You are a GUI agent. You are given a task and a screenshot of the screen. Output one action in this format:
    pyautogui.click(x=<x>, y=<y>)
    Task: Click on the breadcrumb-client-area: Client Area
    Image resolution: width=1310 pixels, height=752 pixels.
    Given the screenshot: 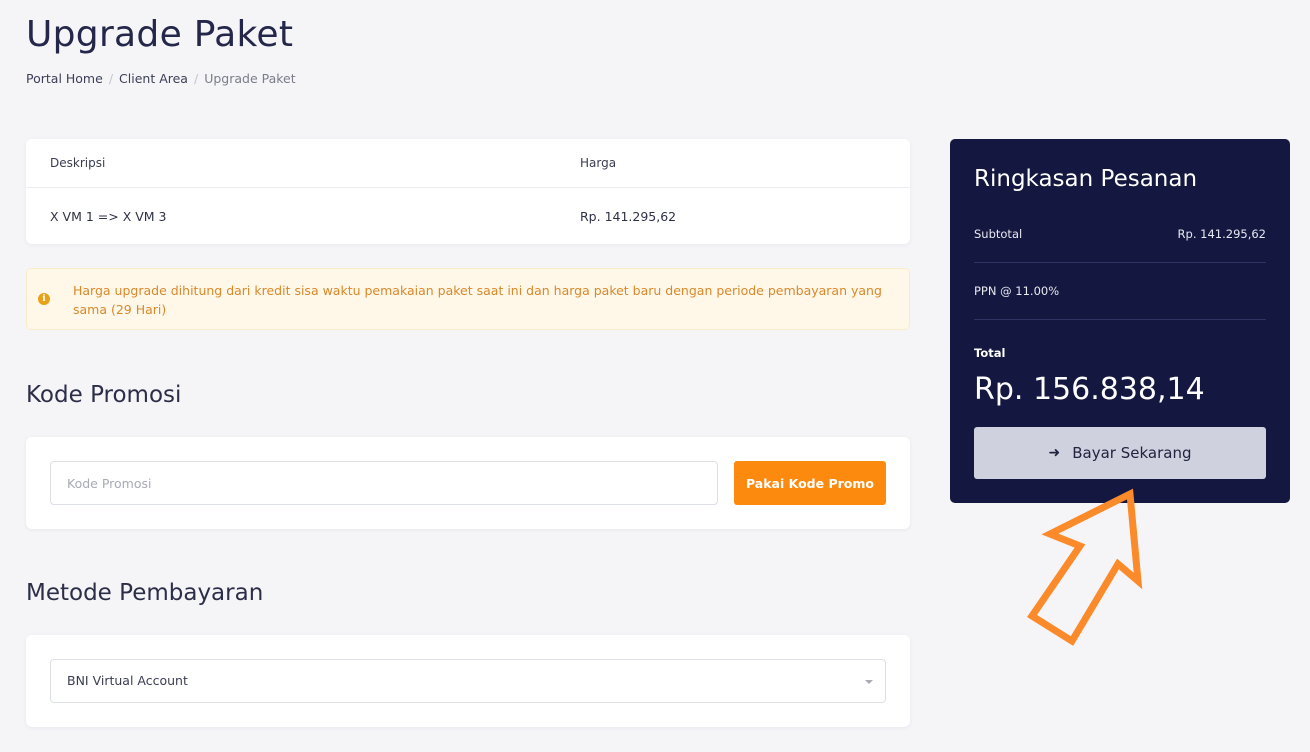 What is the action you would take?
    pyautogui.click(x=153, y=78)
    